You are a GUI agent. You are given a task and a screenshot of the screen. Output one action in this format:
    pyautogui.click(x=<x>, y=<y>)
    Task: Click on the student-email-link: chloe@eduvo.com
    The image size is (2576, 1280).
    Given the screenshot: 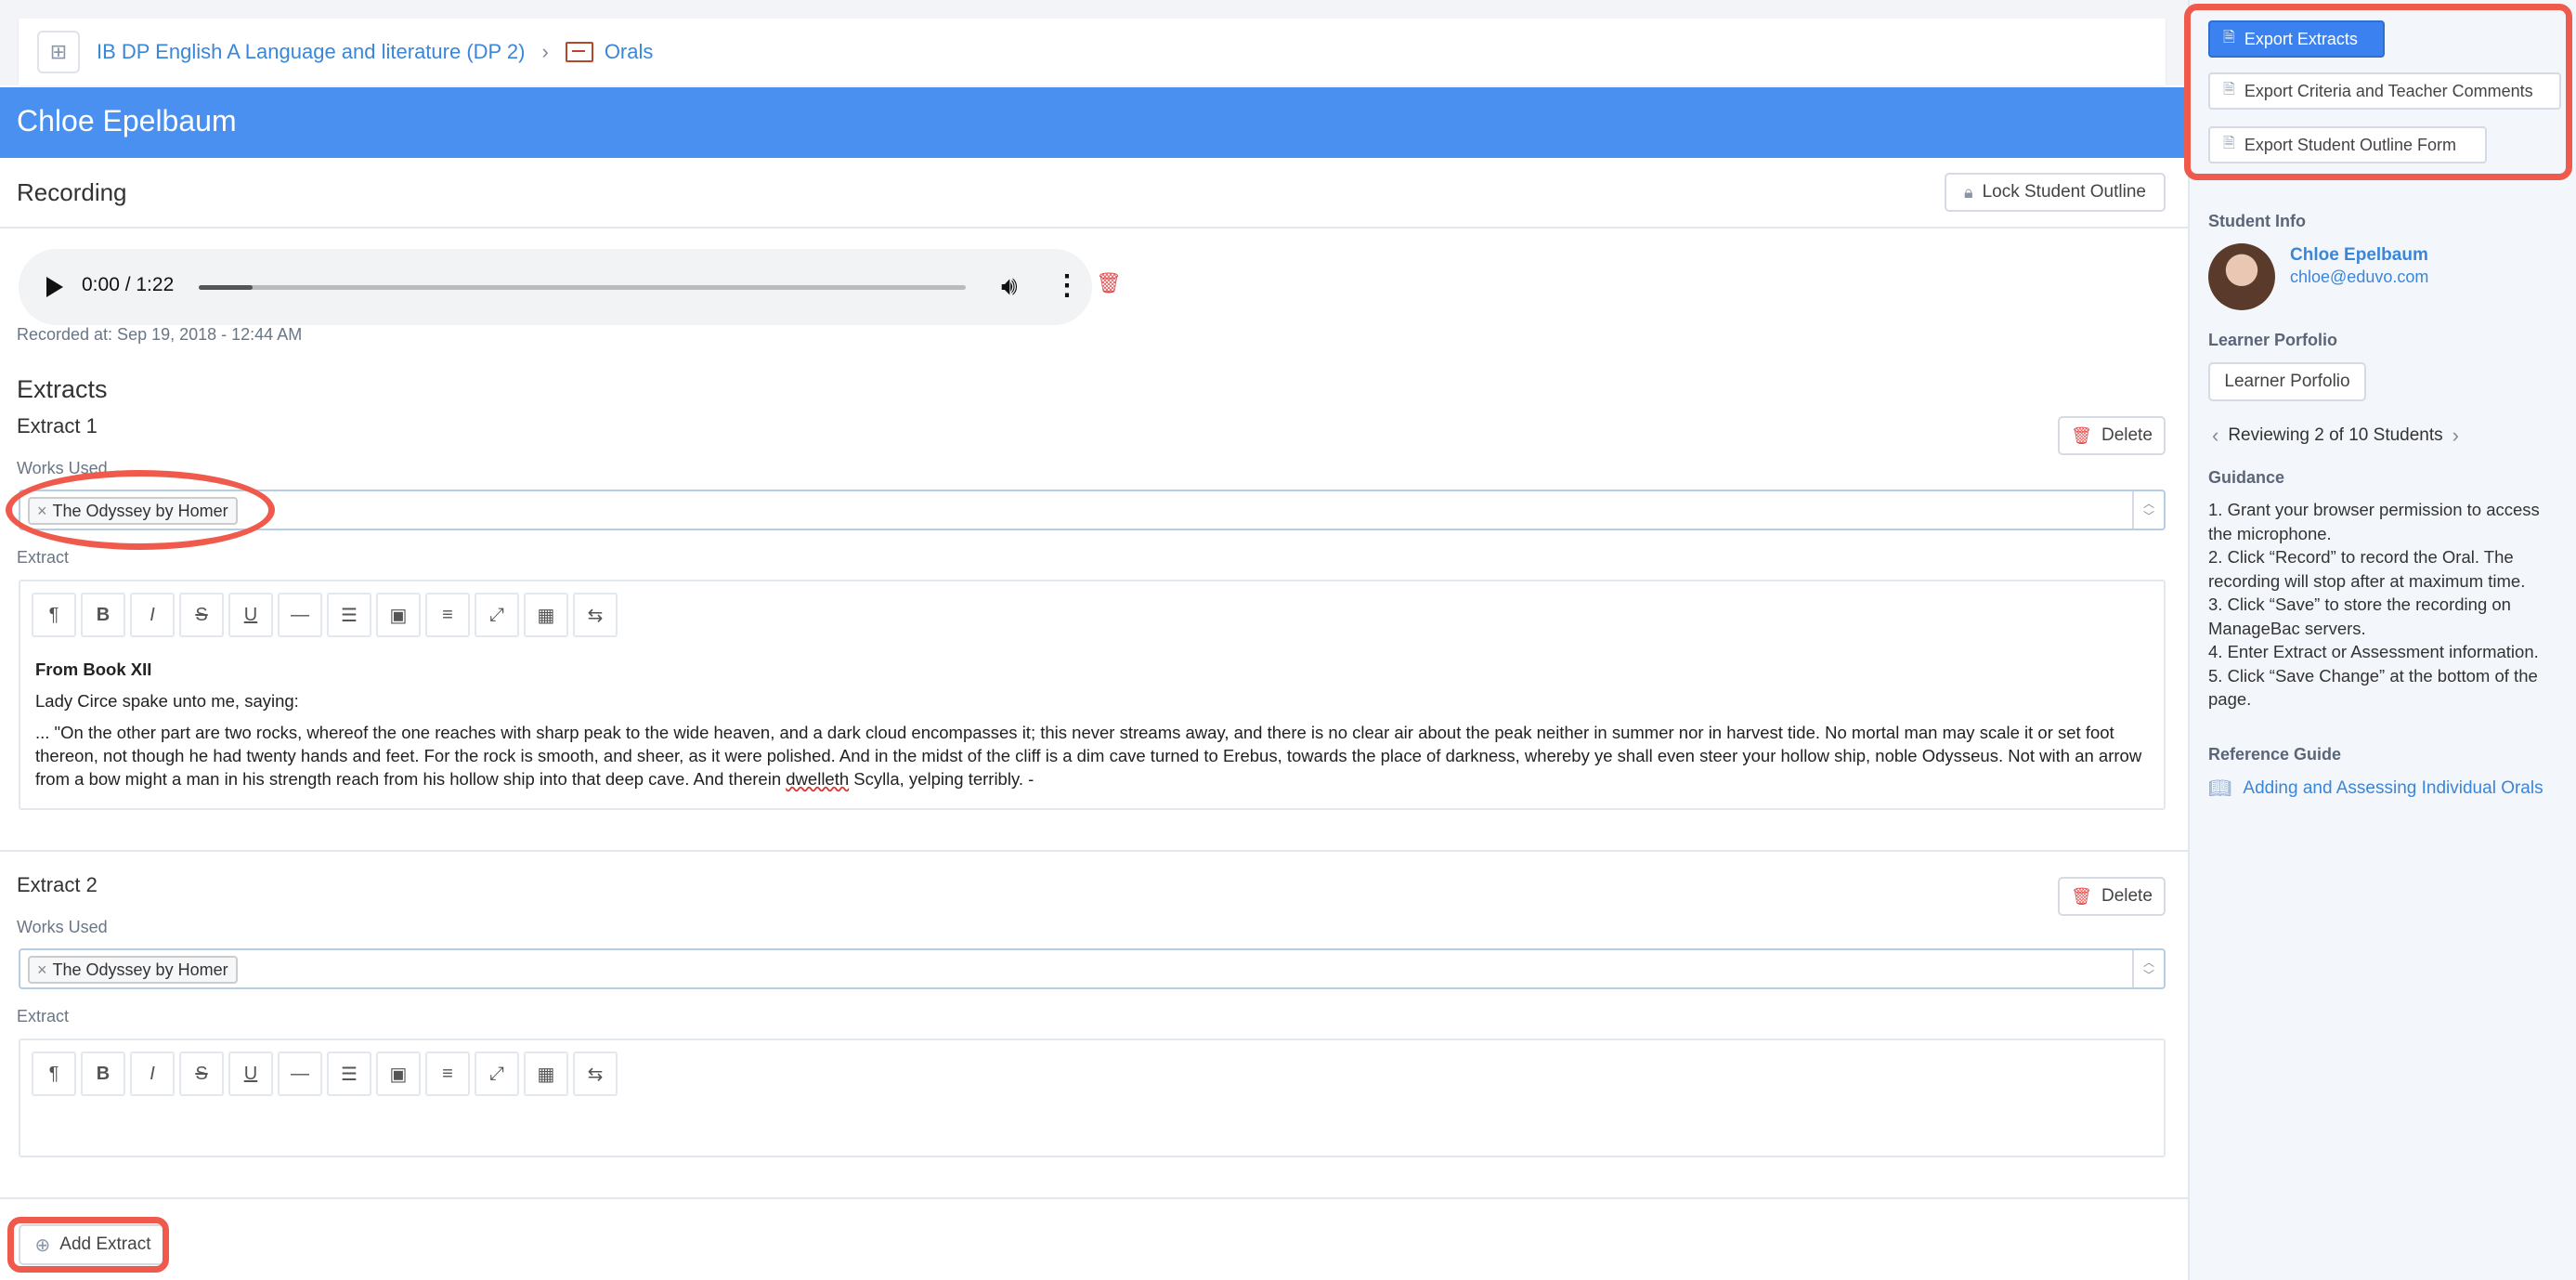 What is the action you would take?
    pyautogui.click(x=2359, y=277)
    